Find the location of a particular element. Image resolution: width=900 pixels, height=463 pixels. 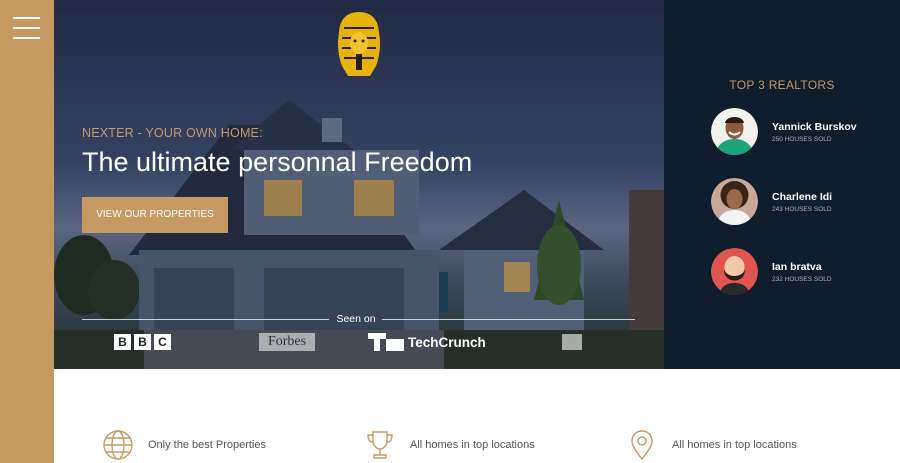

realtor-card: Yannick Burskov 250 HOUSES SOLD is located at coordinates (801, 132).